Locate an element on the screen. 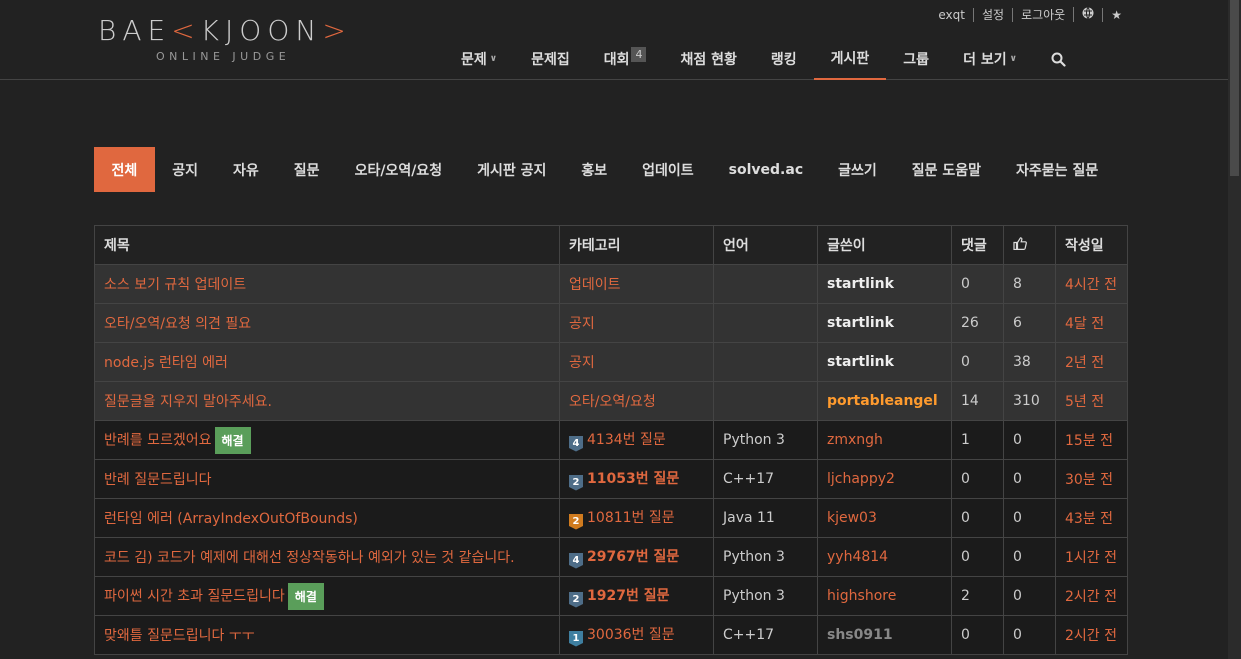 This screenshot has width=1241, height=659. post-title: 파이썬 시간 초과 질문드립니다 해결 is located at coordinates (327, 596).